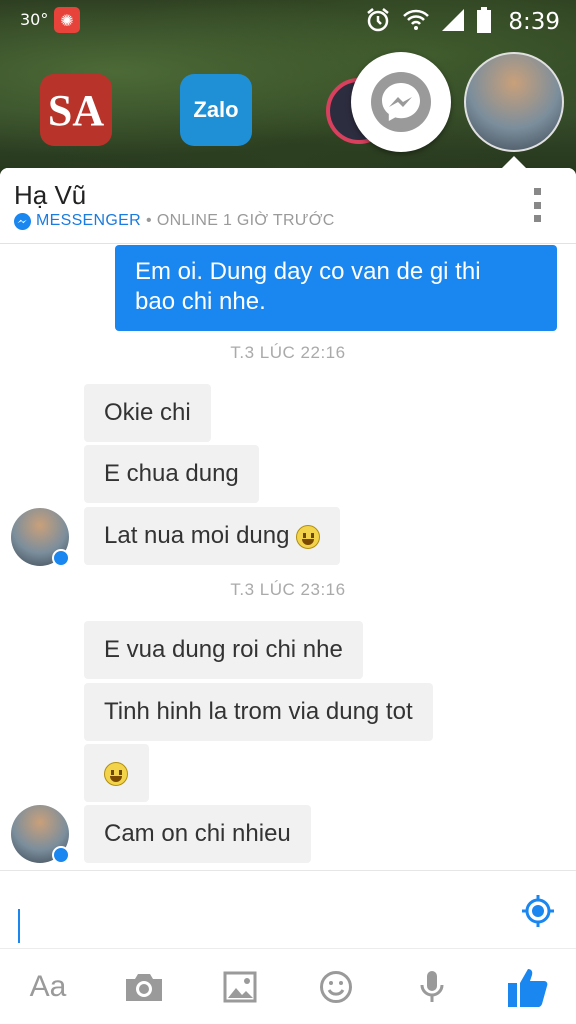 The width and height of the screenshot is (576, 1024). I want to click on messenger-icon, so click(401, 102).